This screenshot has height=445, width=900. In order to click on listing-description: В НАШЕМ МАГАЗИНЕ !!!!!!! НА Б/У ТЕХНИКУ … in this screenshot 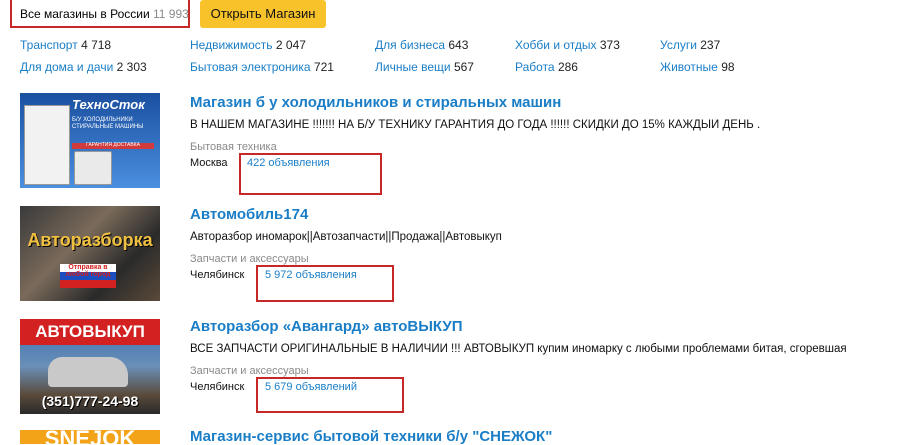, I will do `click(475, 125)`.